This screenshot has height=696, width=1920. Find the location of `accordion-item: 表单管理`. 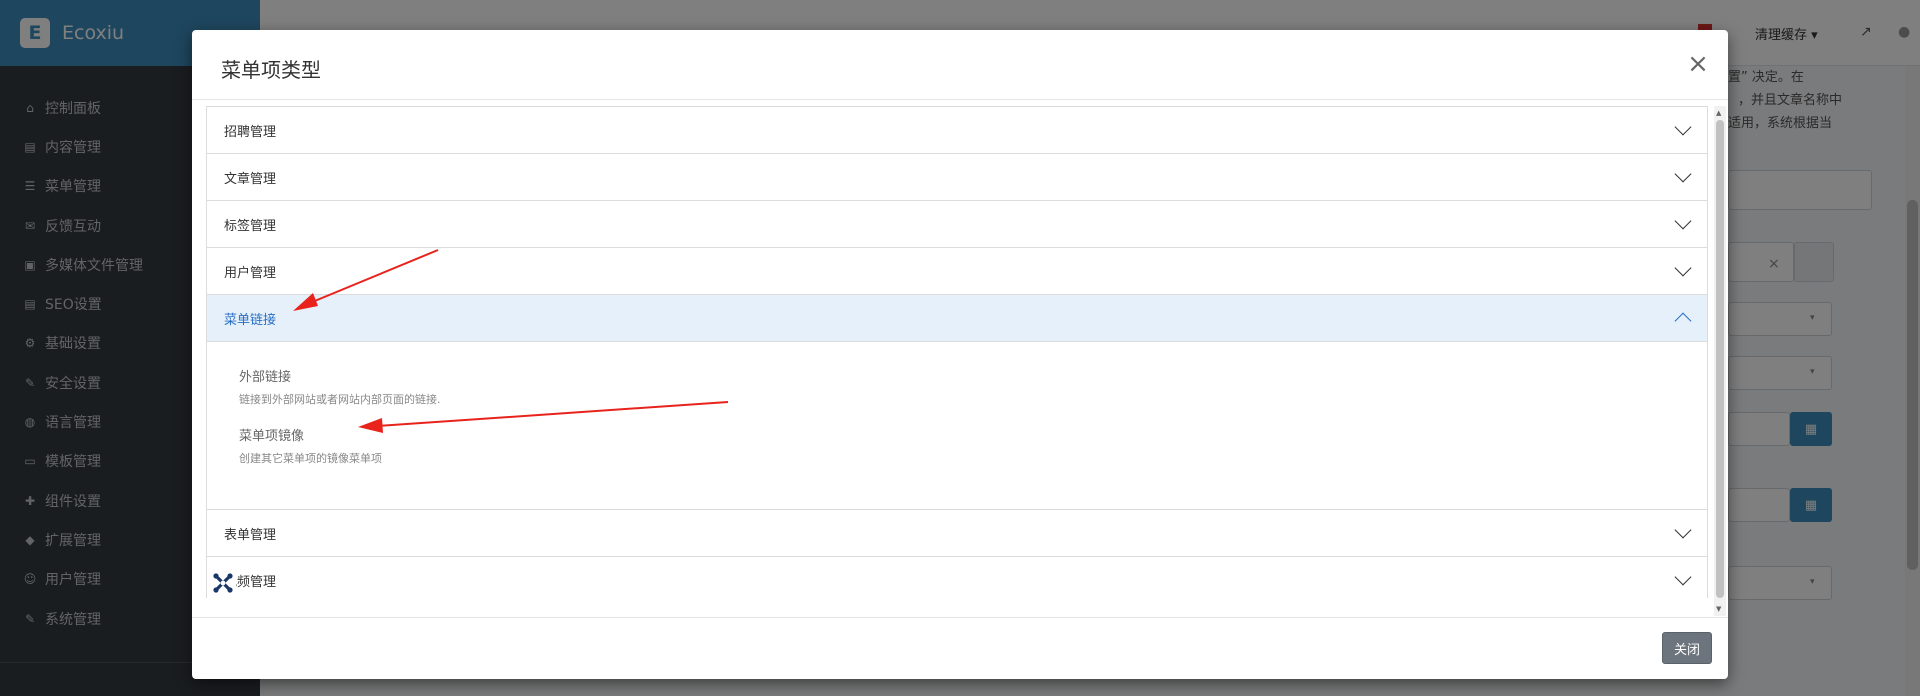

accordion-item: 表单管理 is located at coordinates (957, 533).